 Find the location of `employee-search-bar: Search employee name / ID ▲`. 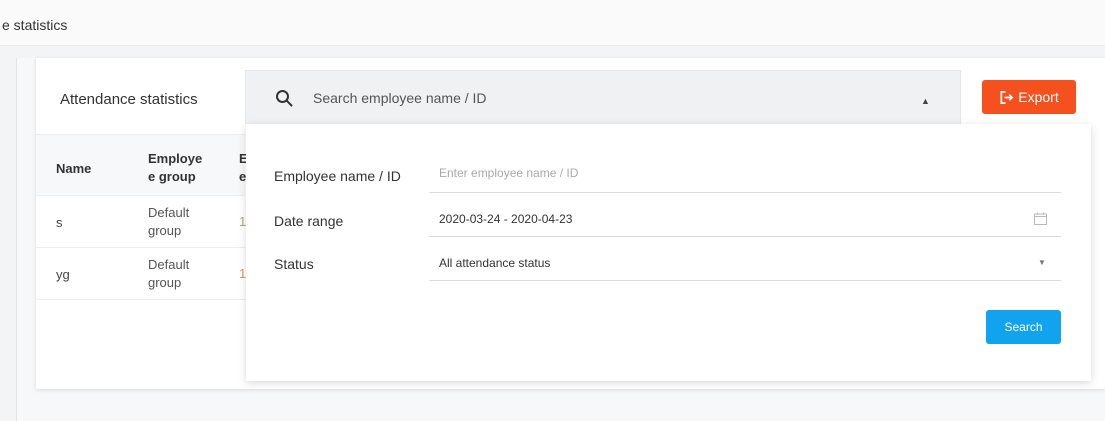

employee-search-bar: Search employee name / ID ▲ is located at coordinates (603, 97).